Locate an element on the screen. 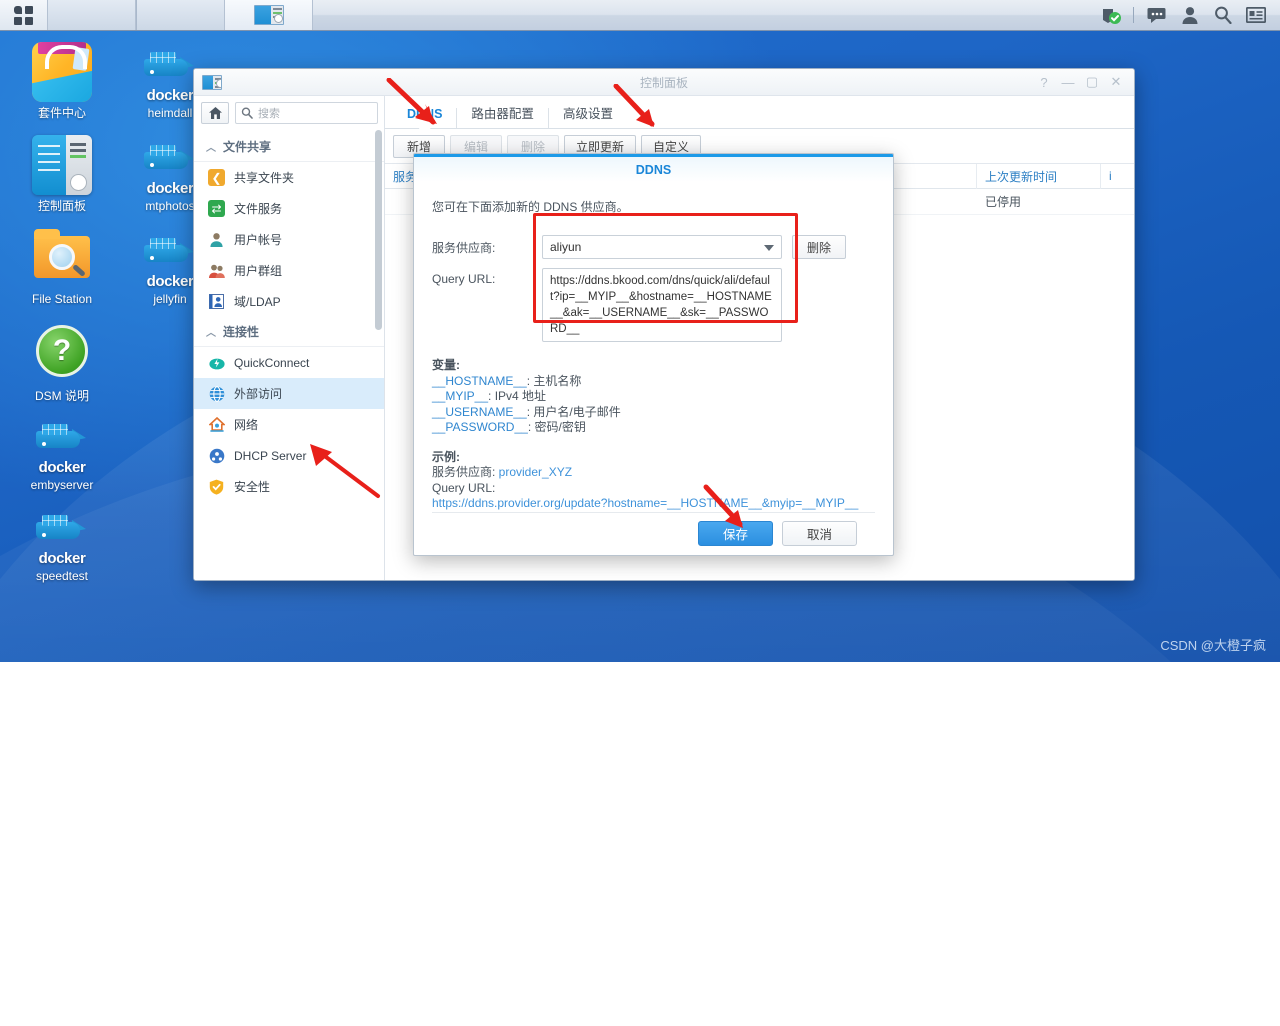 This screenshot has width=1280, height=1026. tab-advanced-settings: 高级设置 is located at coordinates (588, 118).